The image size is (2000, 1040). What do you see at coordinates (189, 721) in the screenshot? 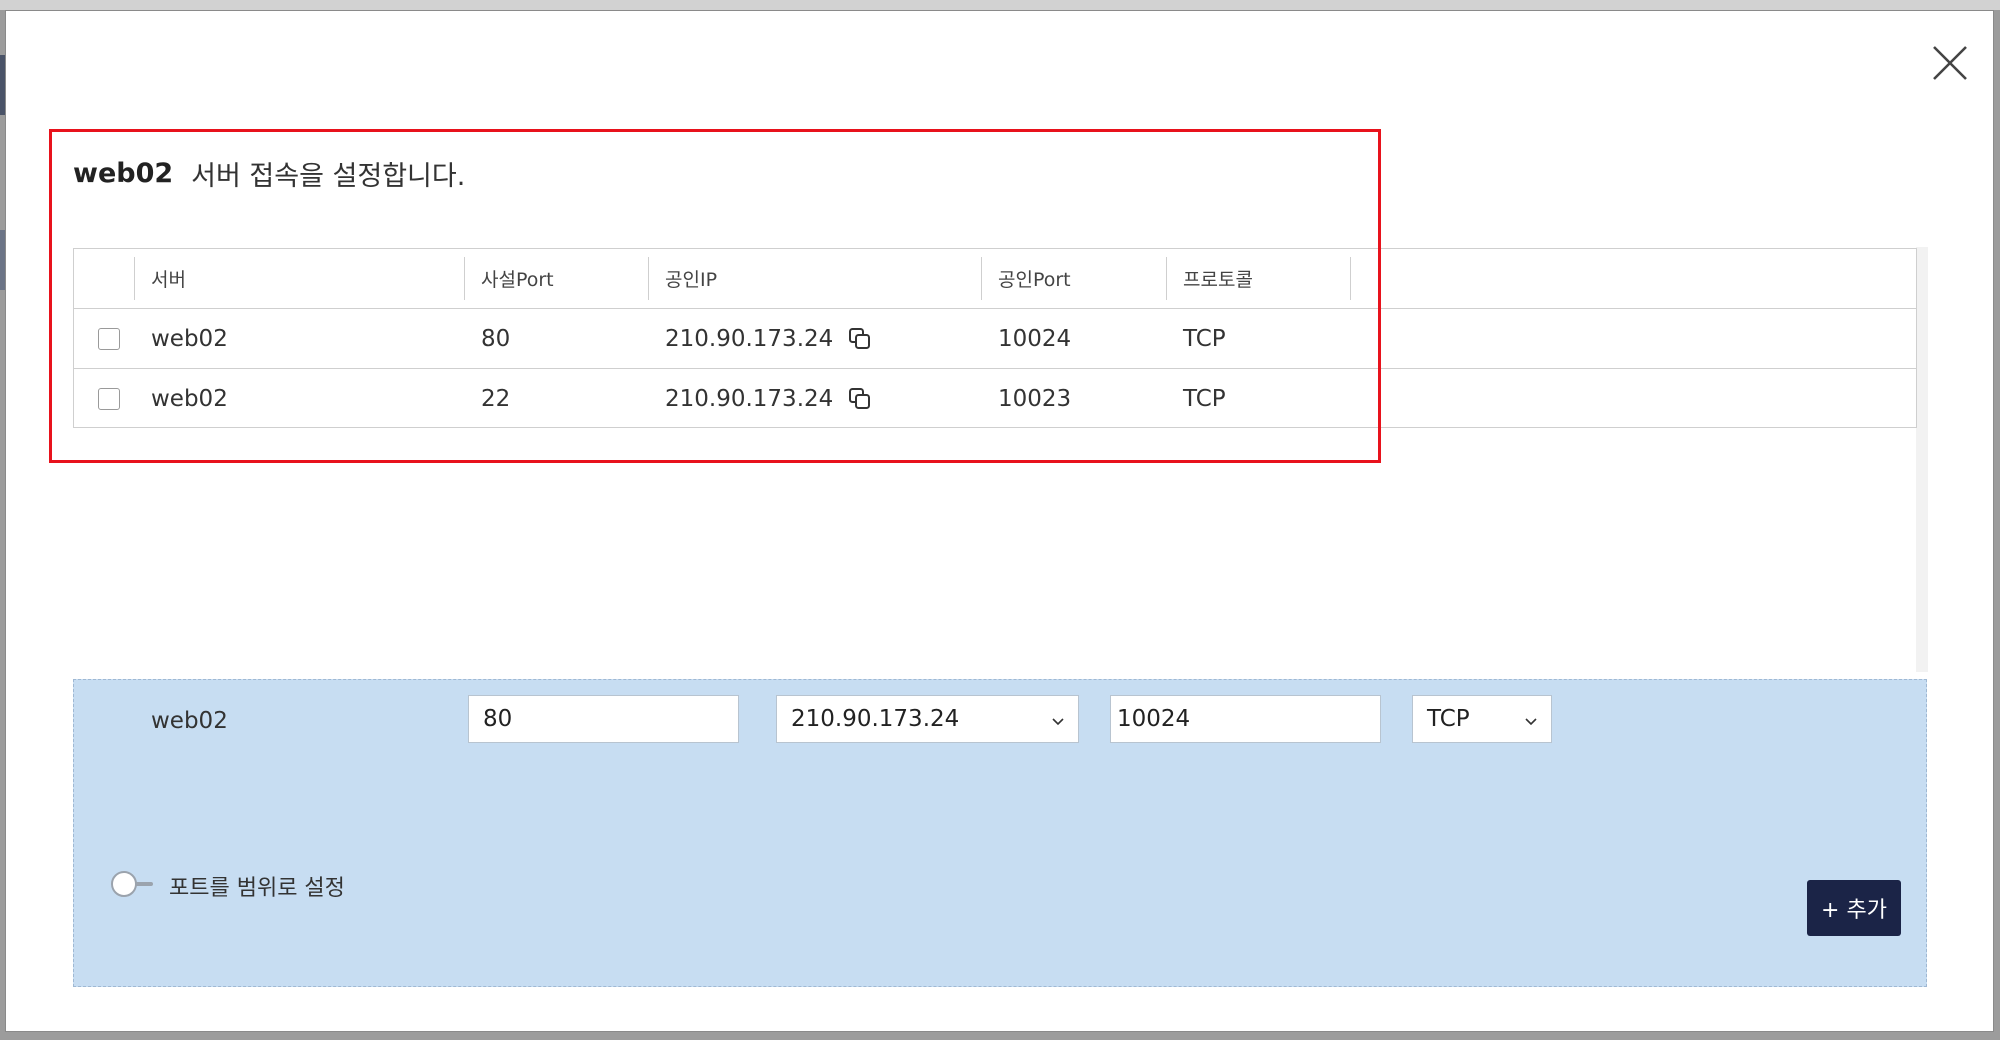
I see `form-server-name: web02` at bounding box center [189, 721].